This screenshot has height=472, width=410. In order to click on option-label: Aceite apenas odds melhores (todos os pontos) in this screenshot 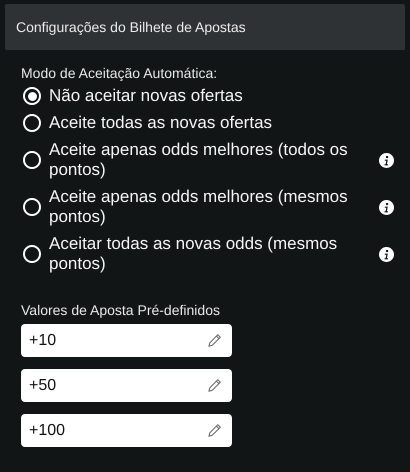, I will do `click(208, 160)`.